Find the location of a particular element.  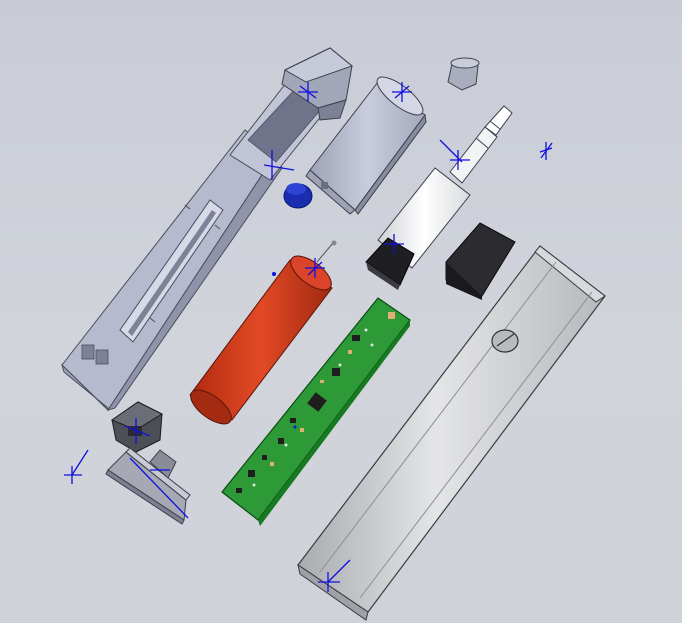

bottom-plate is located at coordinates (148, 486).